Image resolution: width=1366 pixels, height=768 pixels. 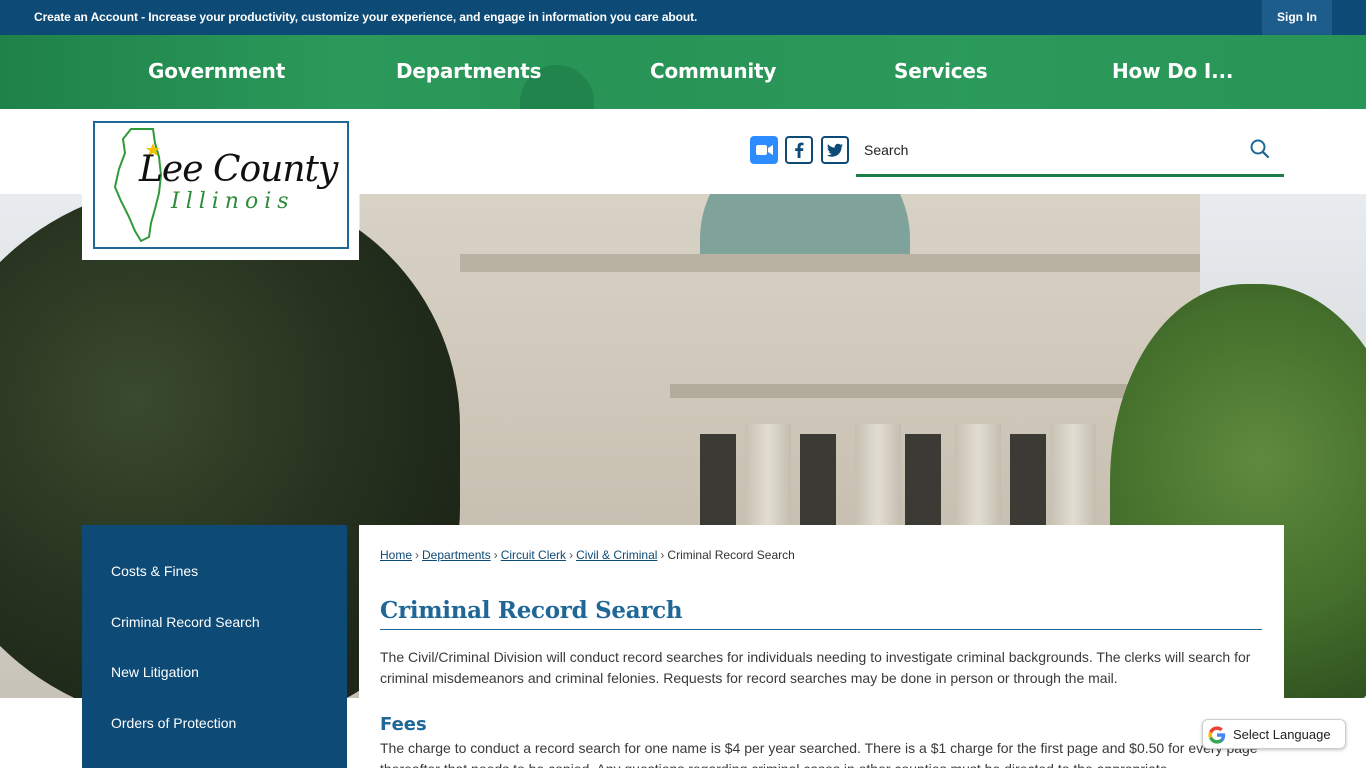 I want to click on select-language-button: Select Language, so click(x=1274, y=734).